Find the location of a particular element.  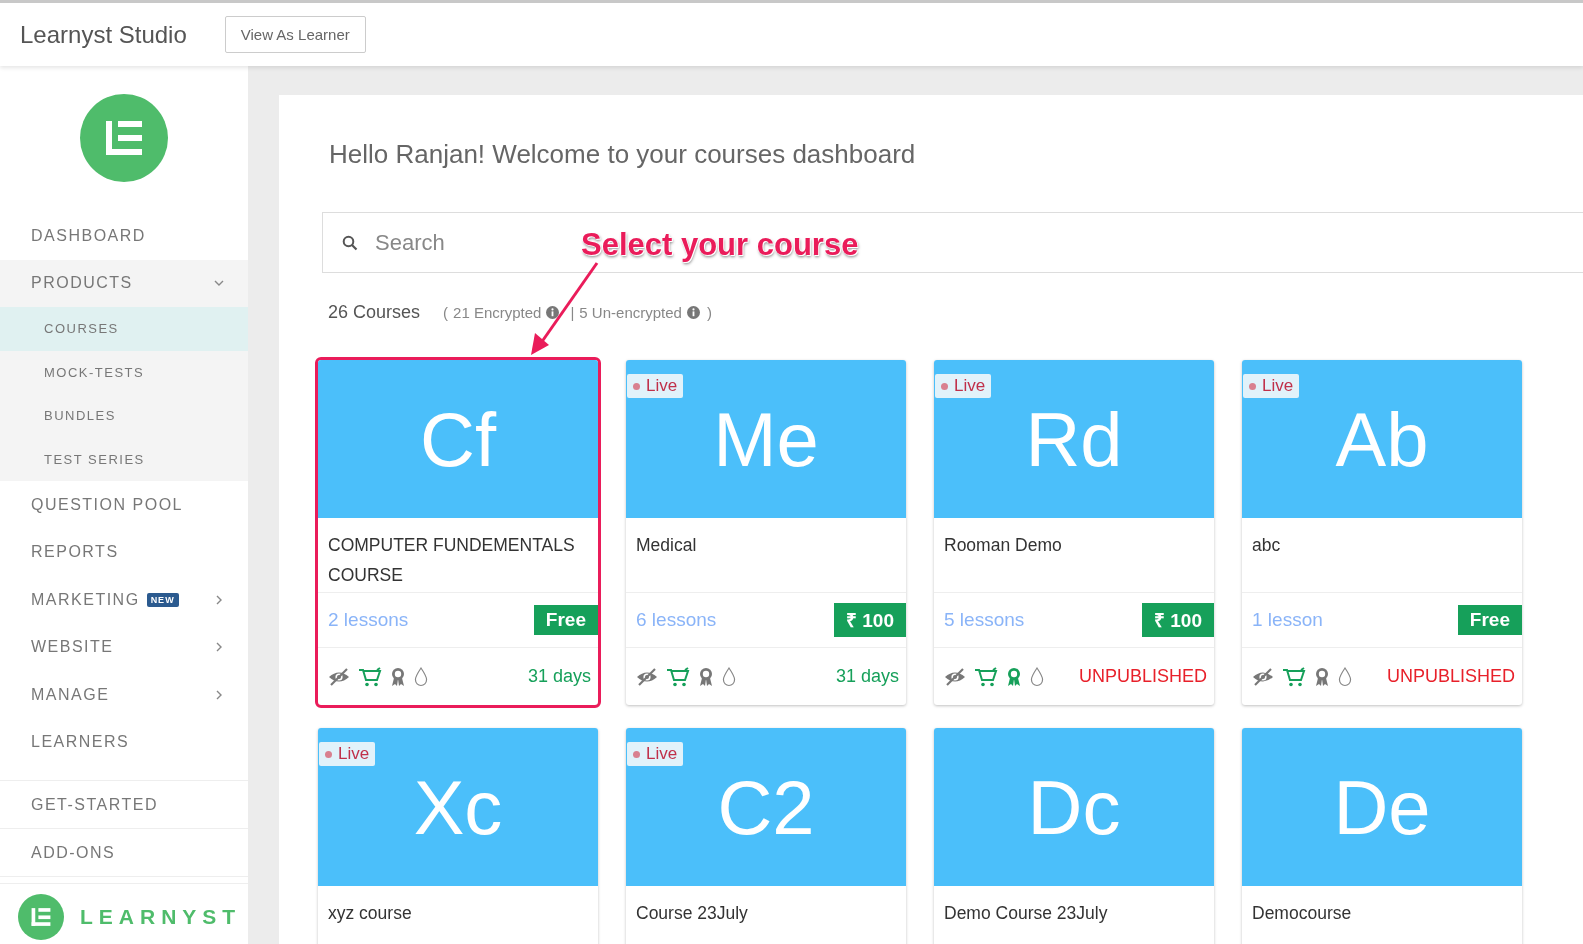

course-initials: Me is located at coordinates (766, 439).